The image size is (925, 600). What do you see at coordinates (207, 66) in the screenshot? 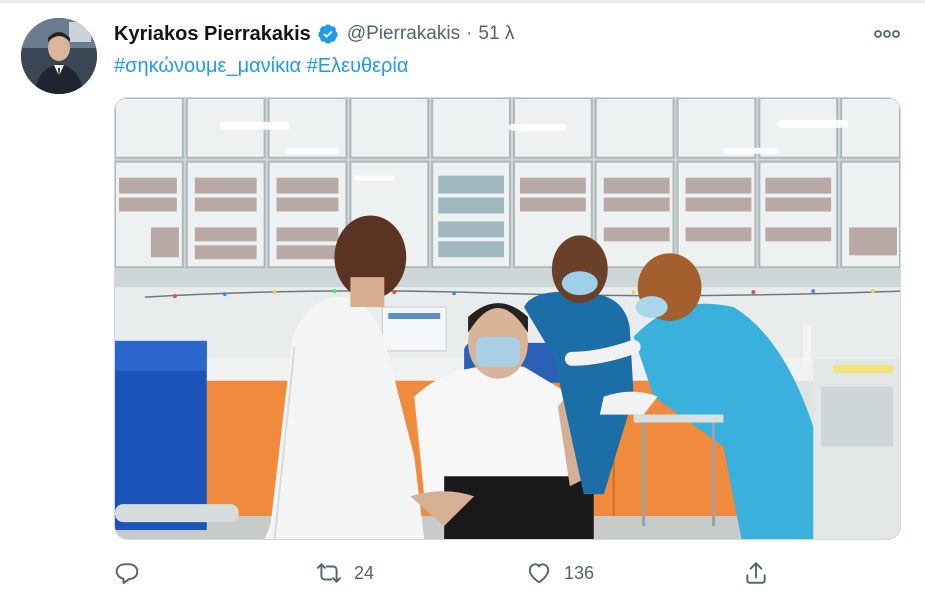
I see `hashtag-link: #σηκώνουμε_μανίκια` at bounding box center [207, 66].